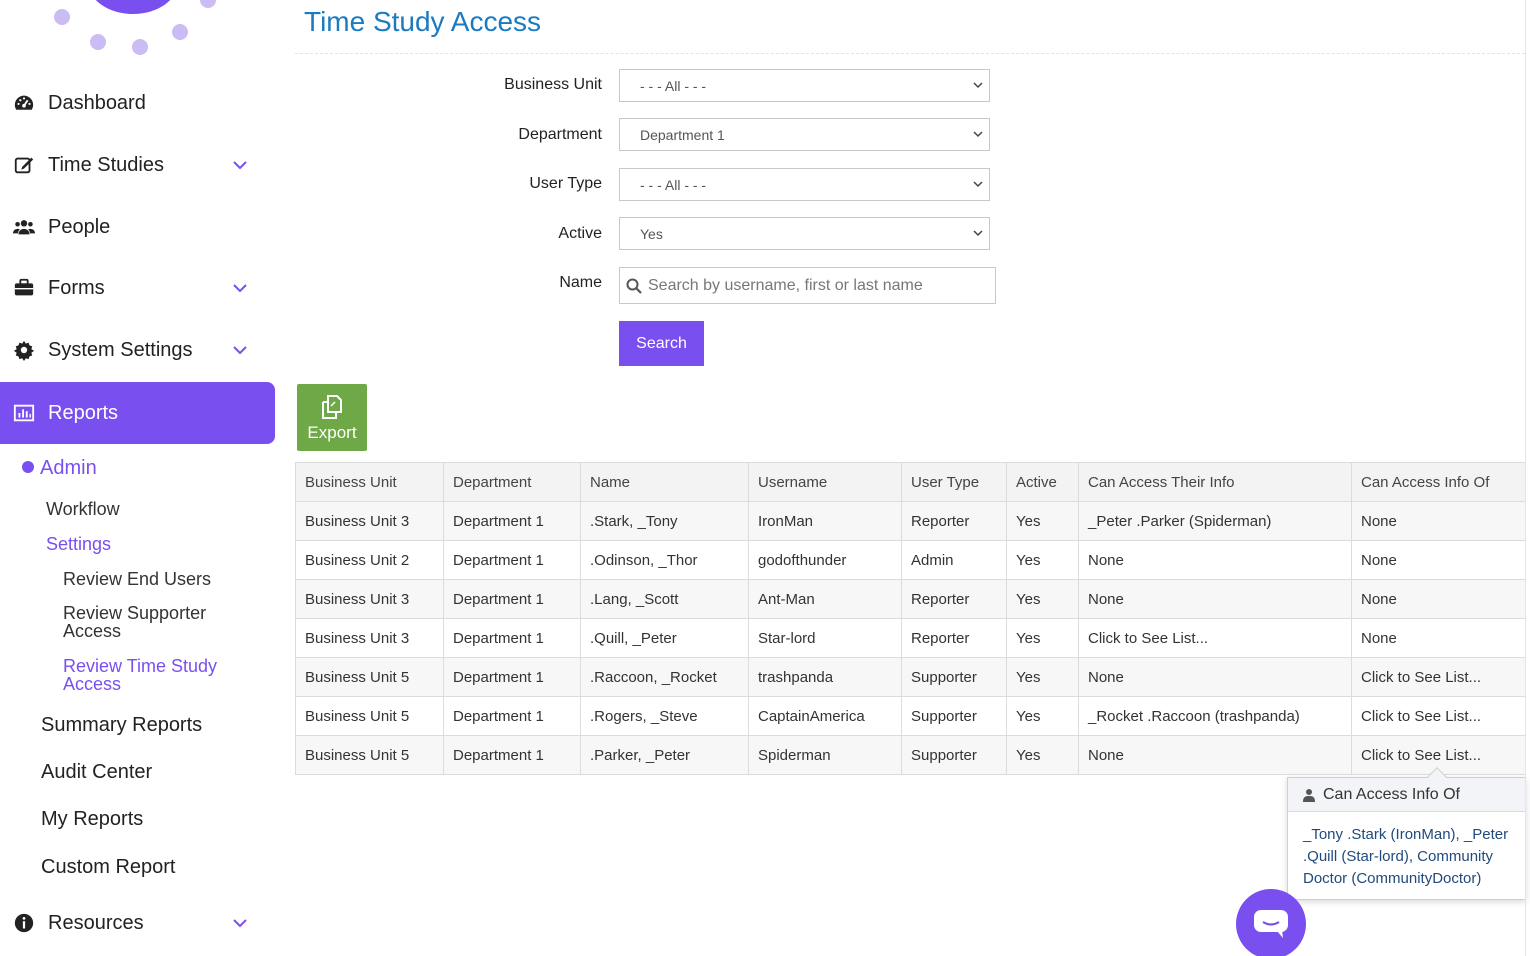 This screenshot has height=956, width=1530. Describe the element at coordinates (825, 677) in the screenshot. I see `table-cell: trashpanda` at that location.